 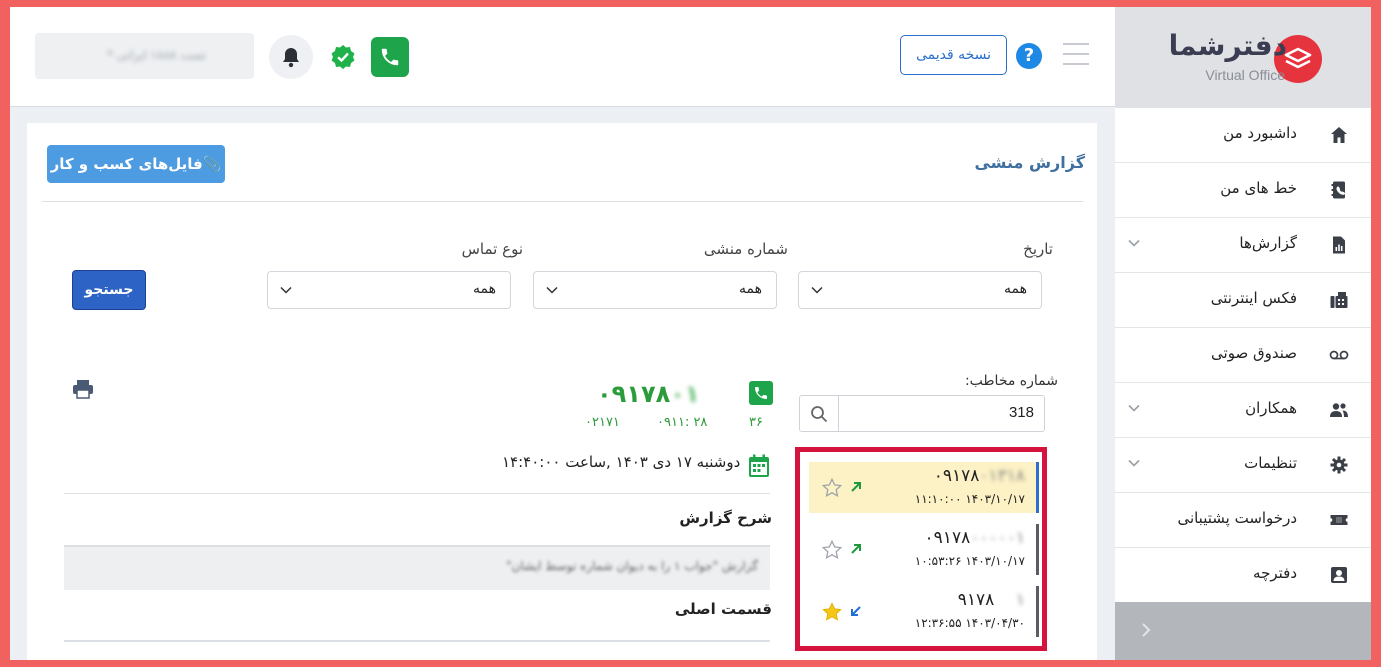 I want to click on call-time: ۱۴۰۳/۰۴/۳۰ ۱۲:۳۶:۵۵, so click(x=969, y=623).